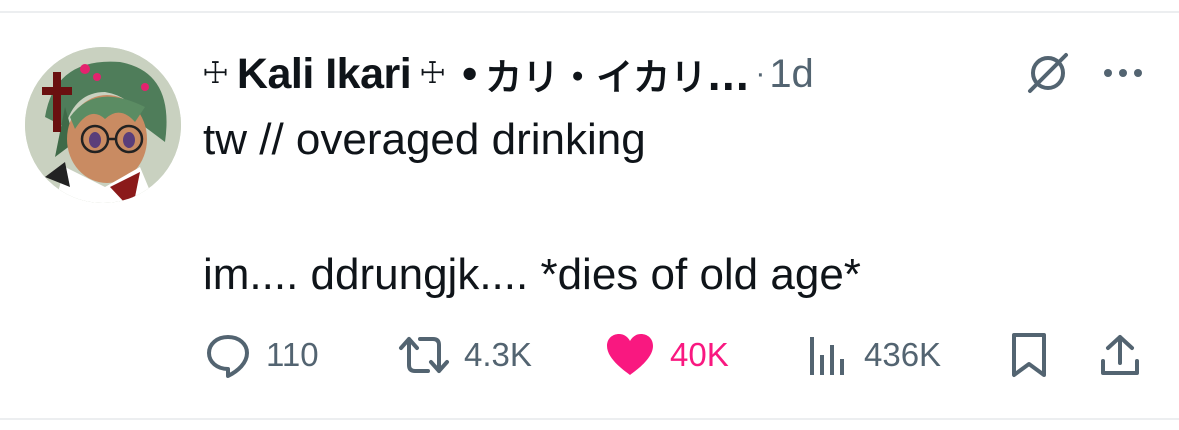  I want to click on views-icon, so click(827, 356).